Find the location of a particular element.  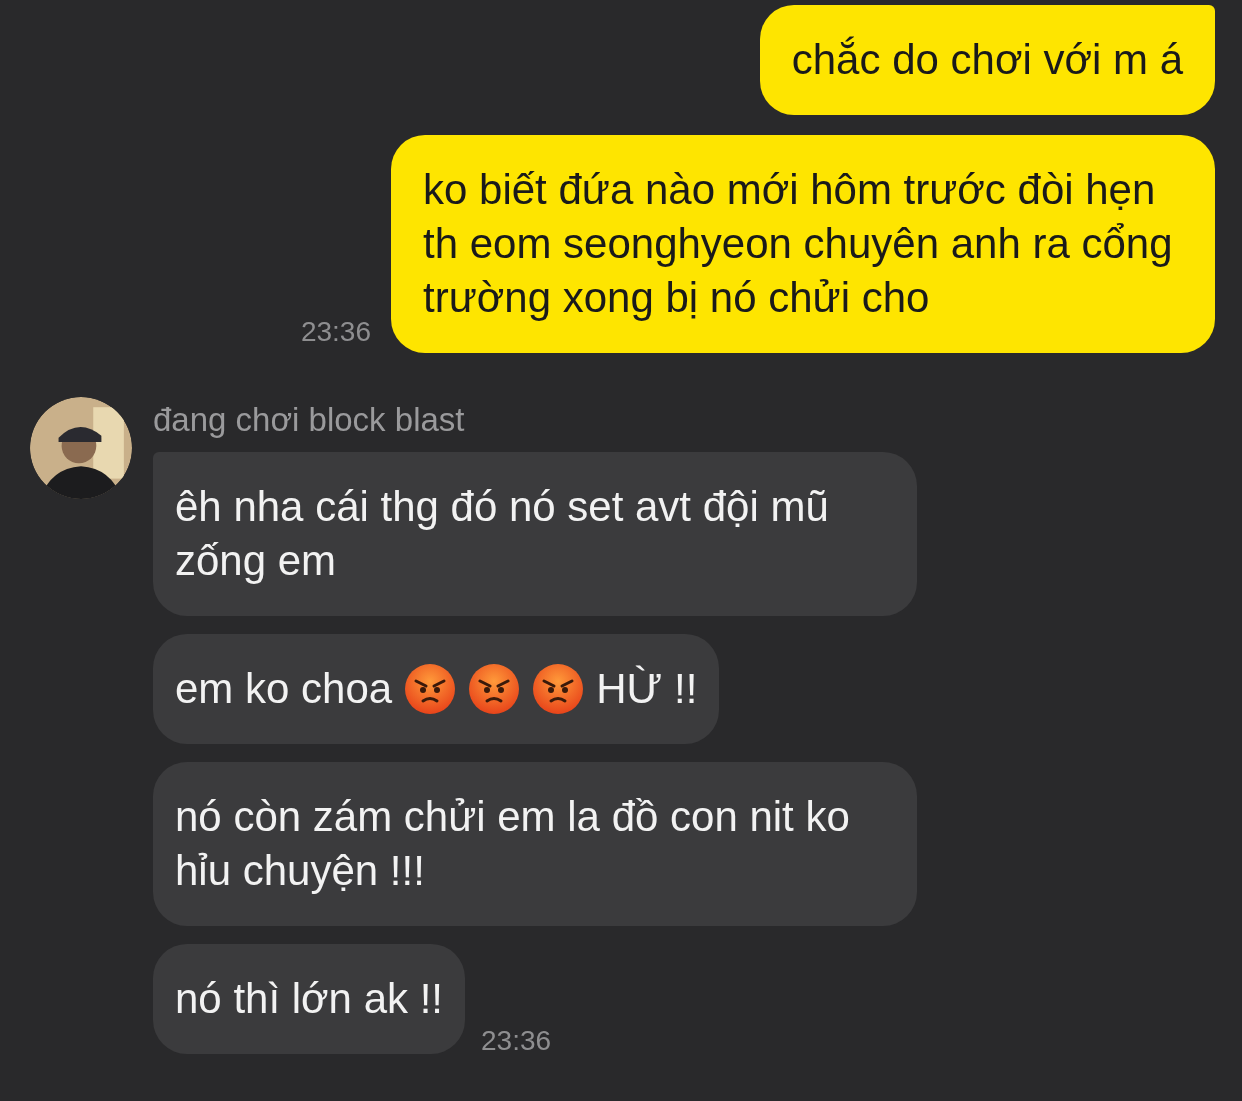

sender-status: đang chơi block blast is located at coordinates (309, 420).